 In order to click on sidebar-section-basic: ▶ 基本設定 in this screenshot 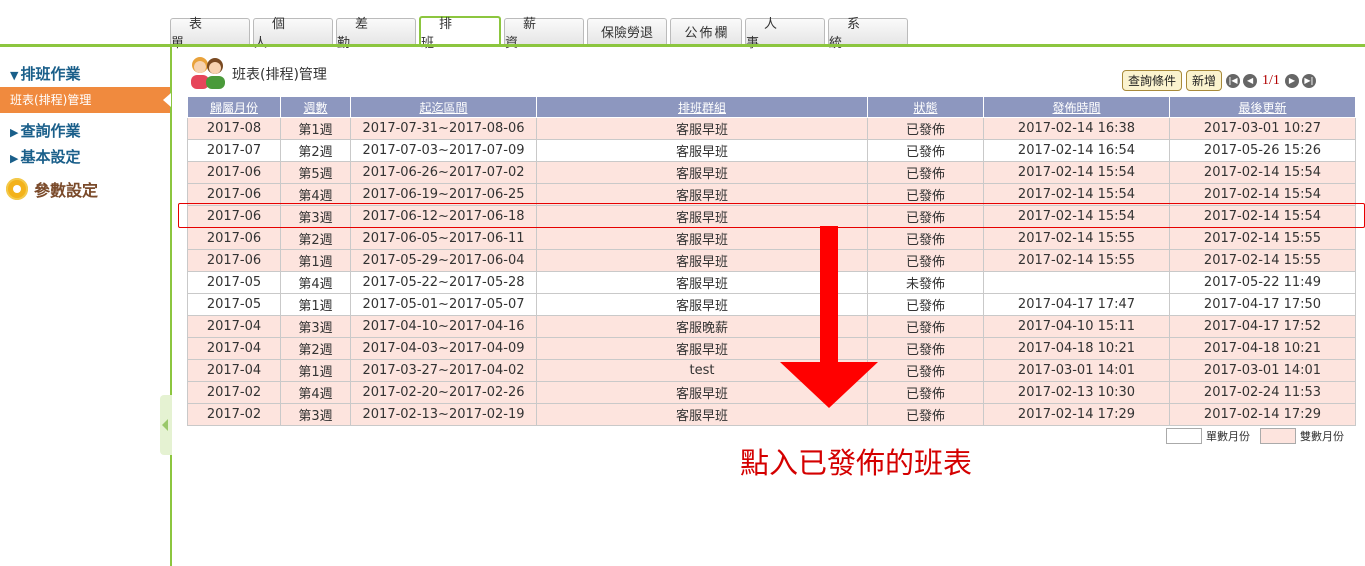, I will do `click(45, 156)`.